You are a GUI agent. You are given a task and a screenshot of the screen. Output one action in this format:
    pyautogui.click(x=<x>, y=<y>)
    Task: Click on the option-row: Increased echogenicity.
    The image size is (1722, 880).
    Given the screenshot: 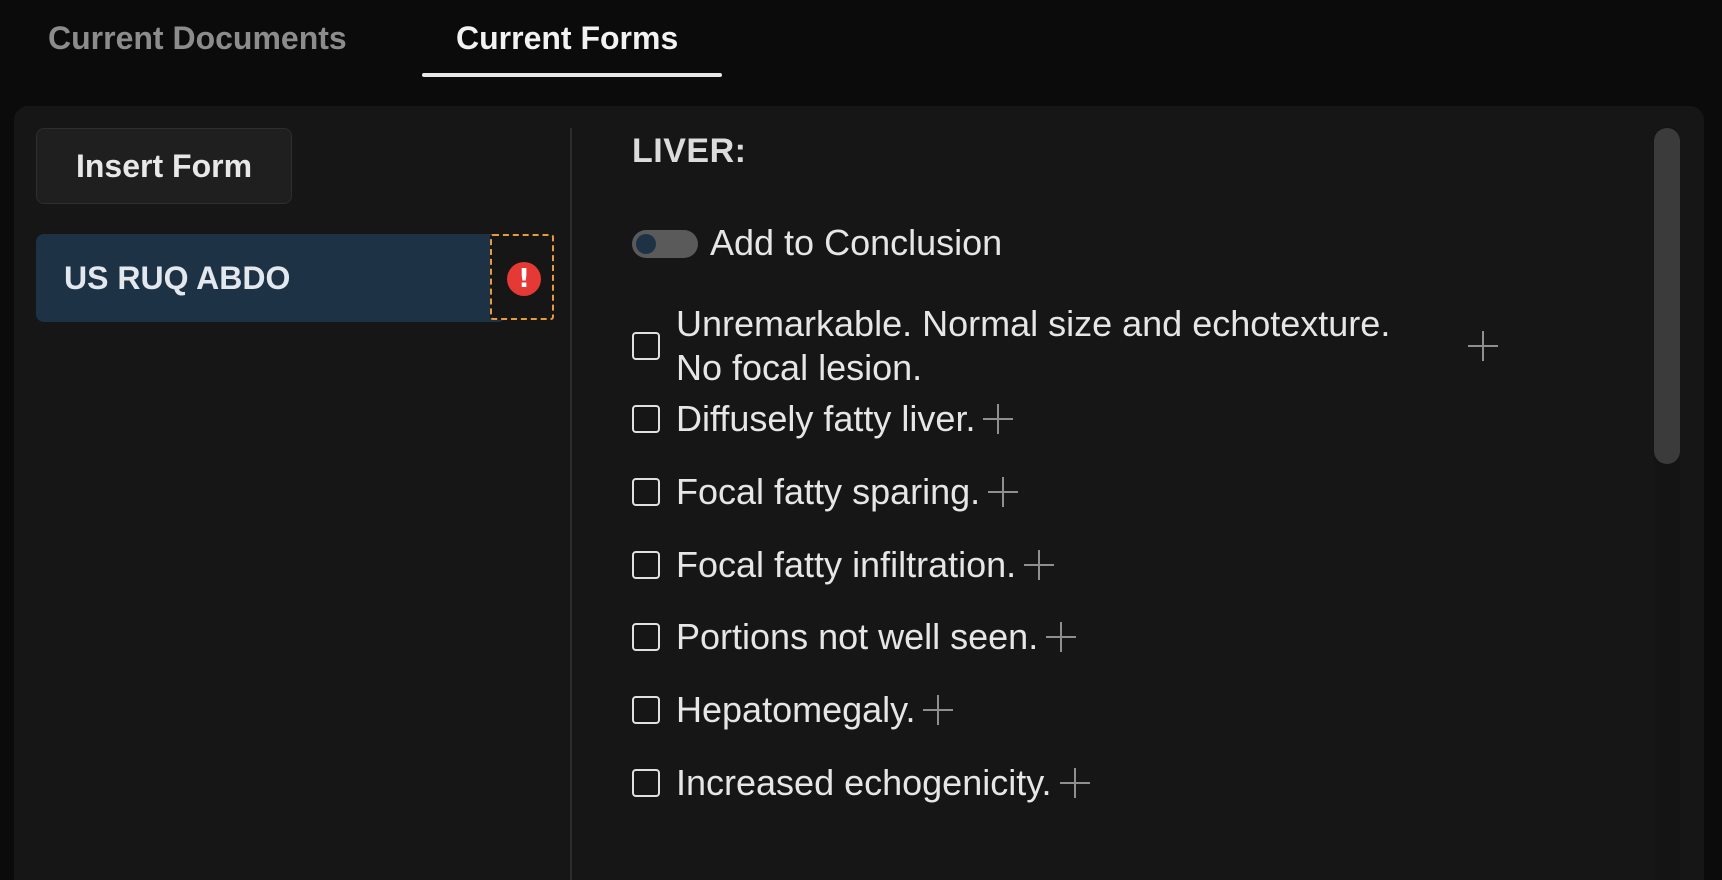 What is the action you would take?
    pyautogui.click(x=861, y=783)
    